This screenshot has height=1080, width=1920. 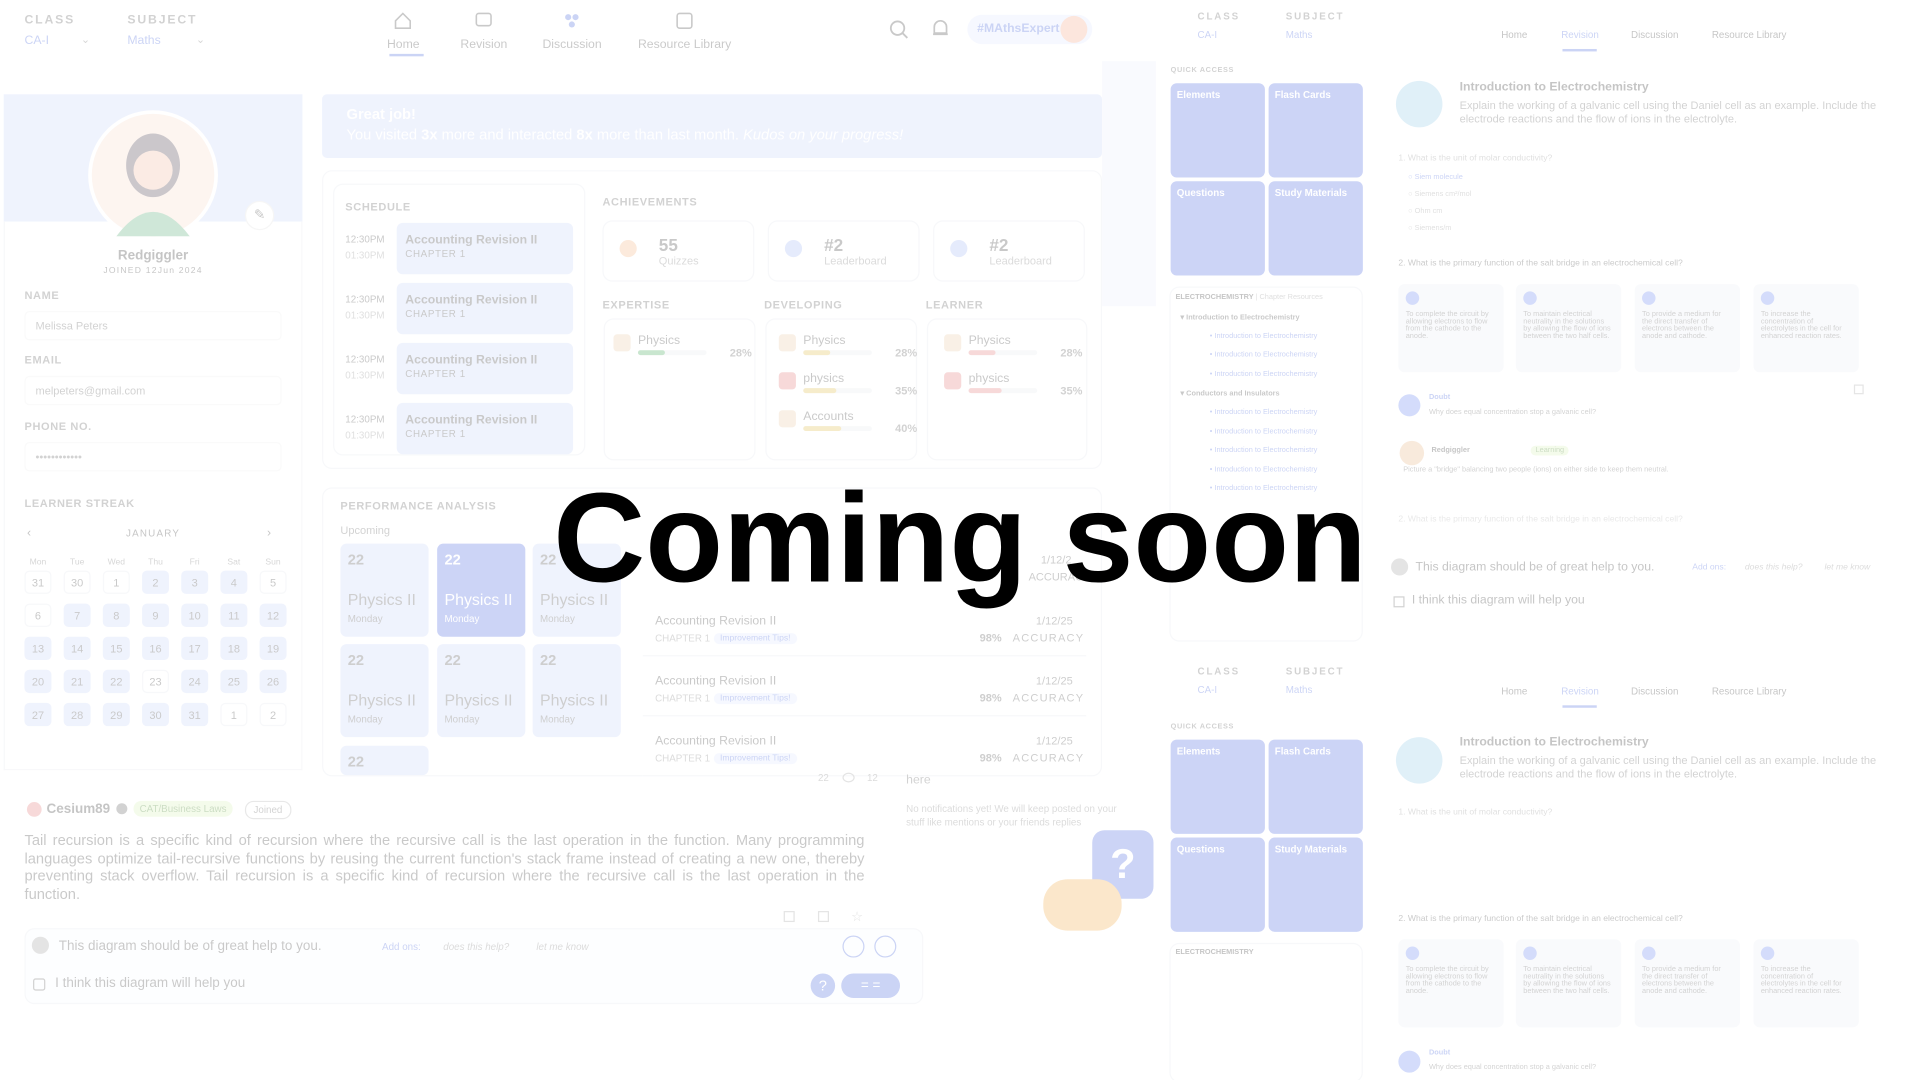 I want to click on tile-elements-2: Elements, so click(x=1217, y=786).